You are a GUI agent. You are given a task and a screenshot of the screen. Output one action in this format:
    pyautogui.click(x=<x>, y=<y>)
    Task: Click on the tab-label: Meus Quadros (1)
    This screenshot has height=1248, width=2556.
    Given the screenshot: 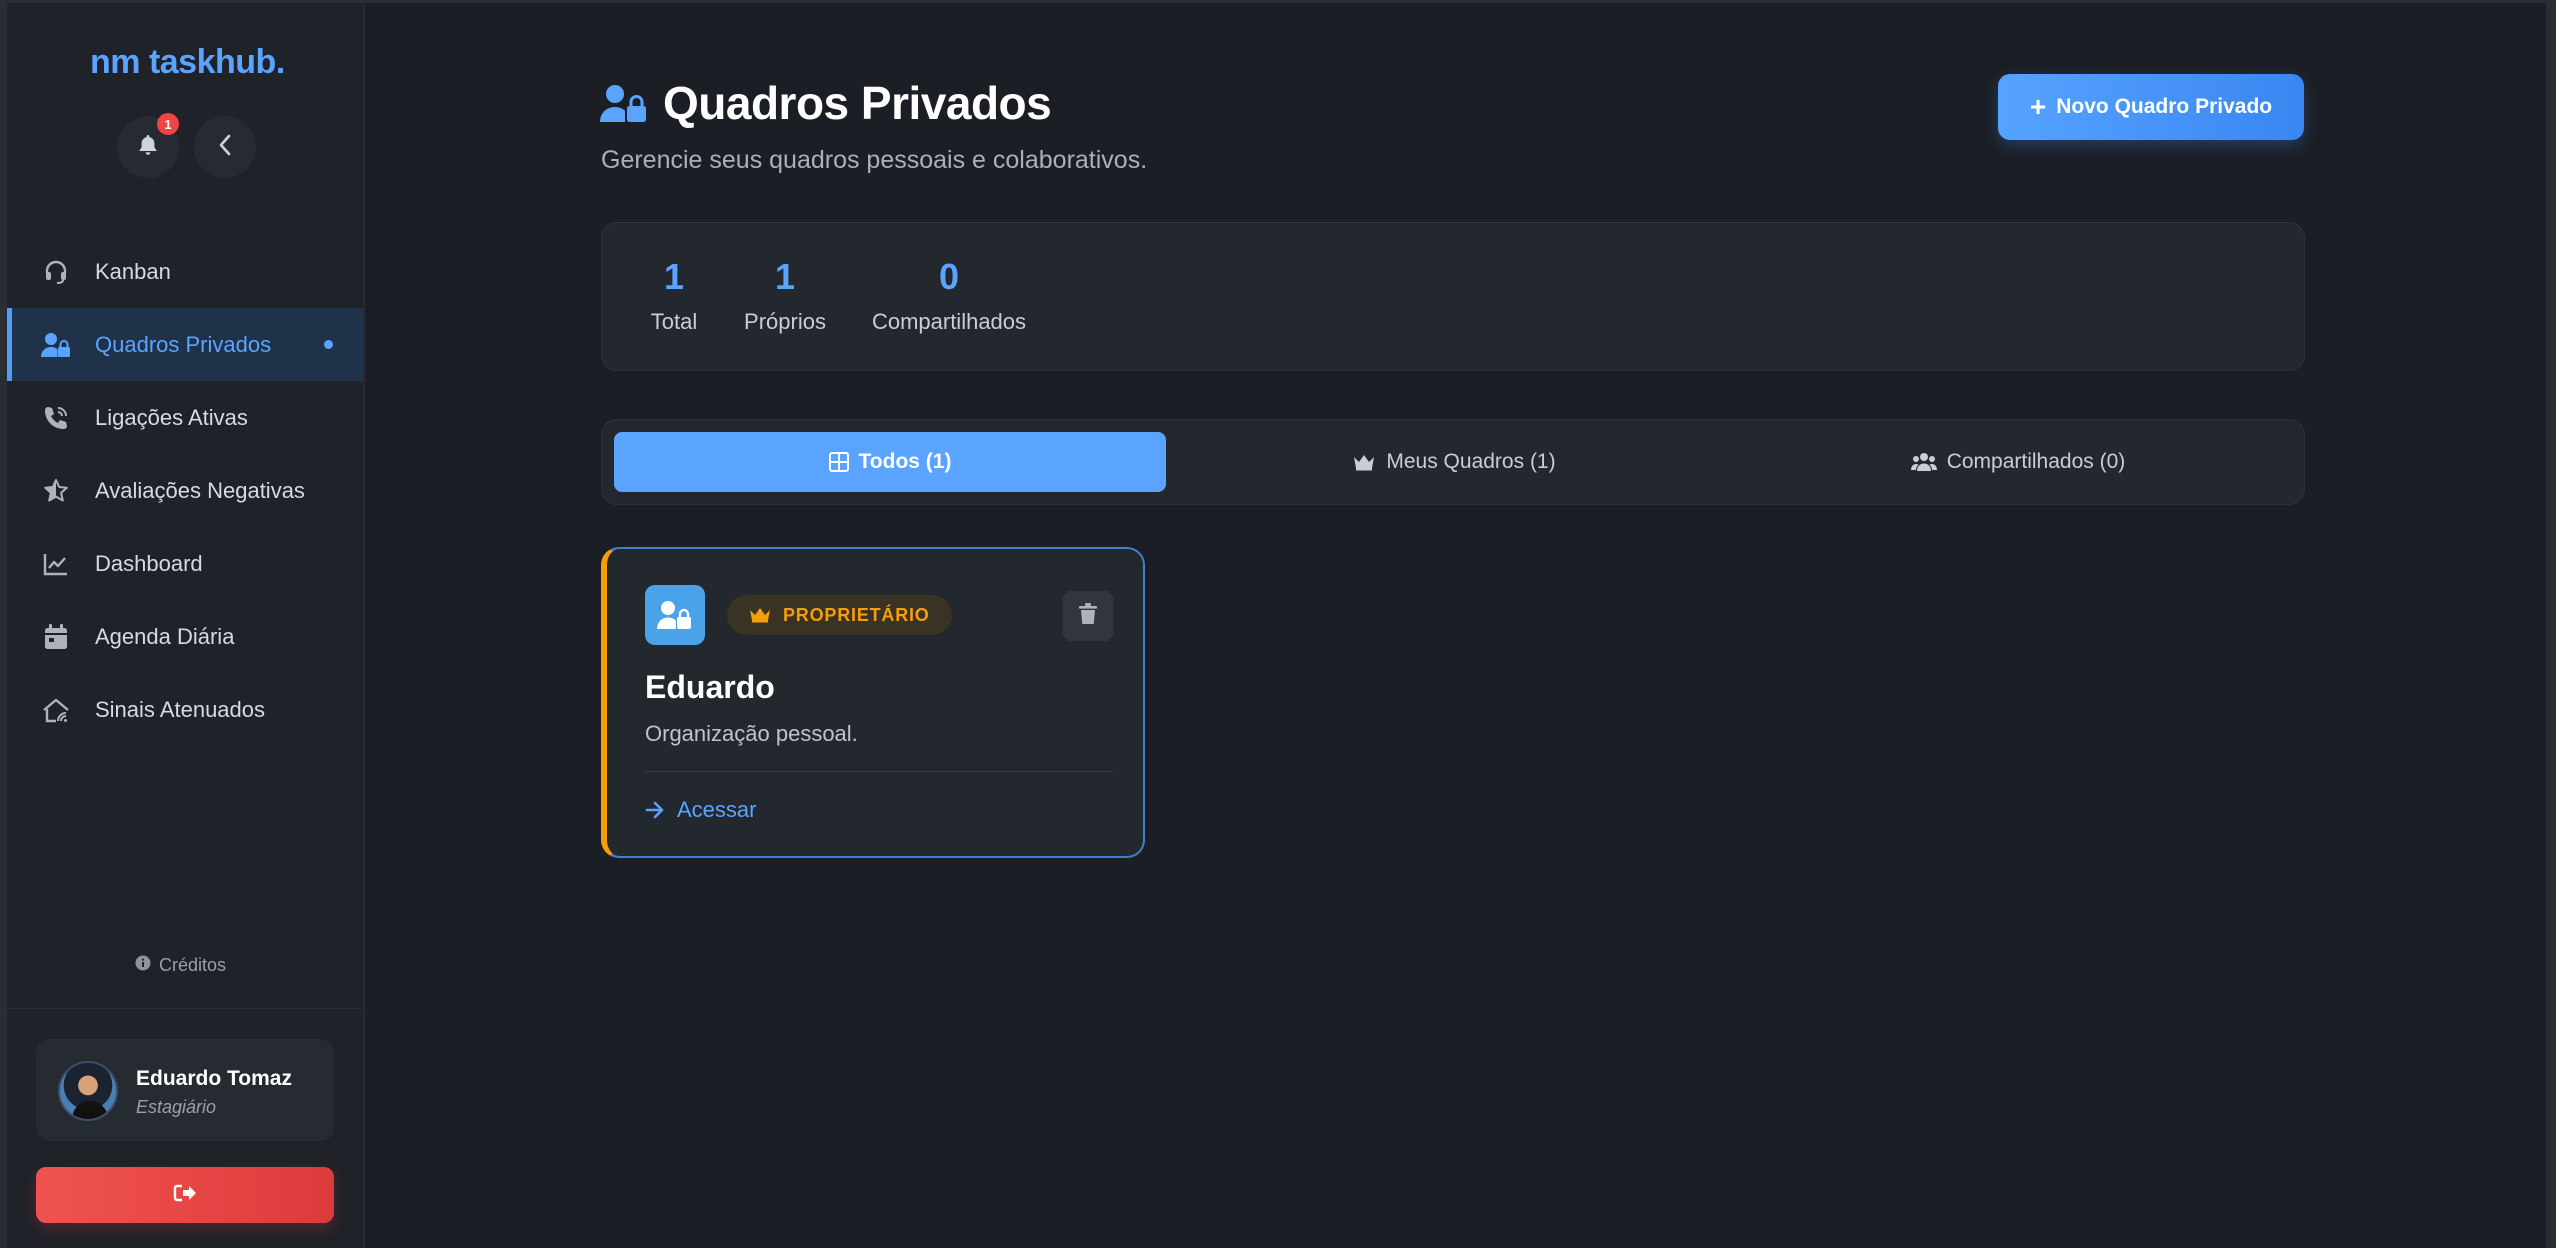 What is the action you would take?
    pyautogui.click(x=1471, y=461)
    